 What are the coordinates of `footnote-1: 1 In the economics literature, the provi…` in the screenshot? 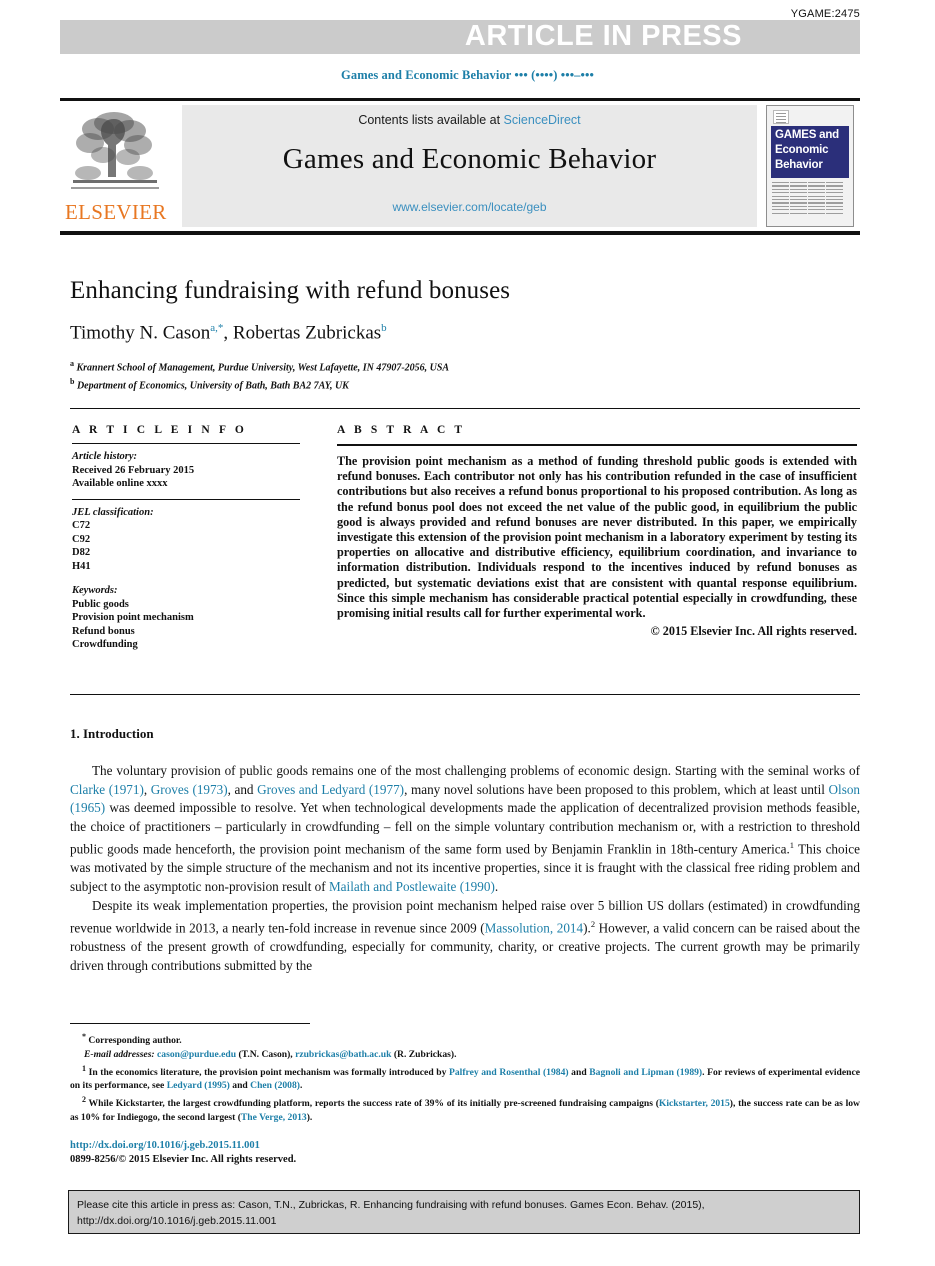 It's located at (465, 1078).